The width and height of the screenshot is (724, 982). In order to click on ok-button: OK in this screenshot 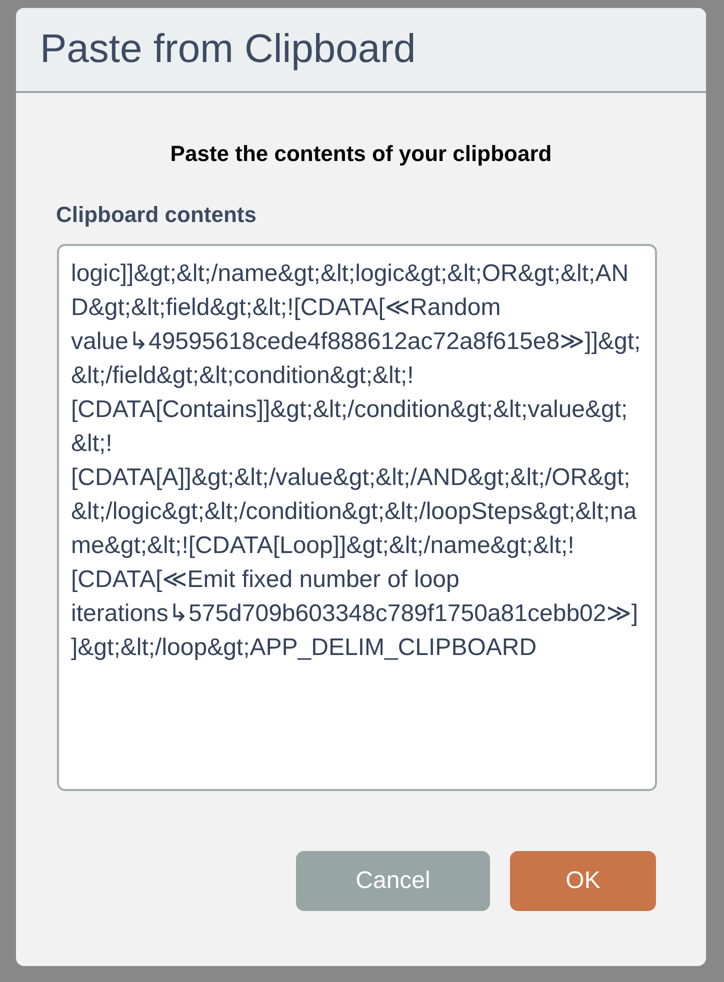, I will do `click(583, 881)`.